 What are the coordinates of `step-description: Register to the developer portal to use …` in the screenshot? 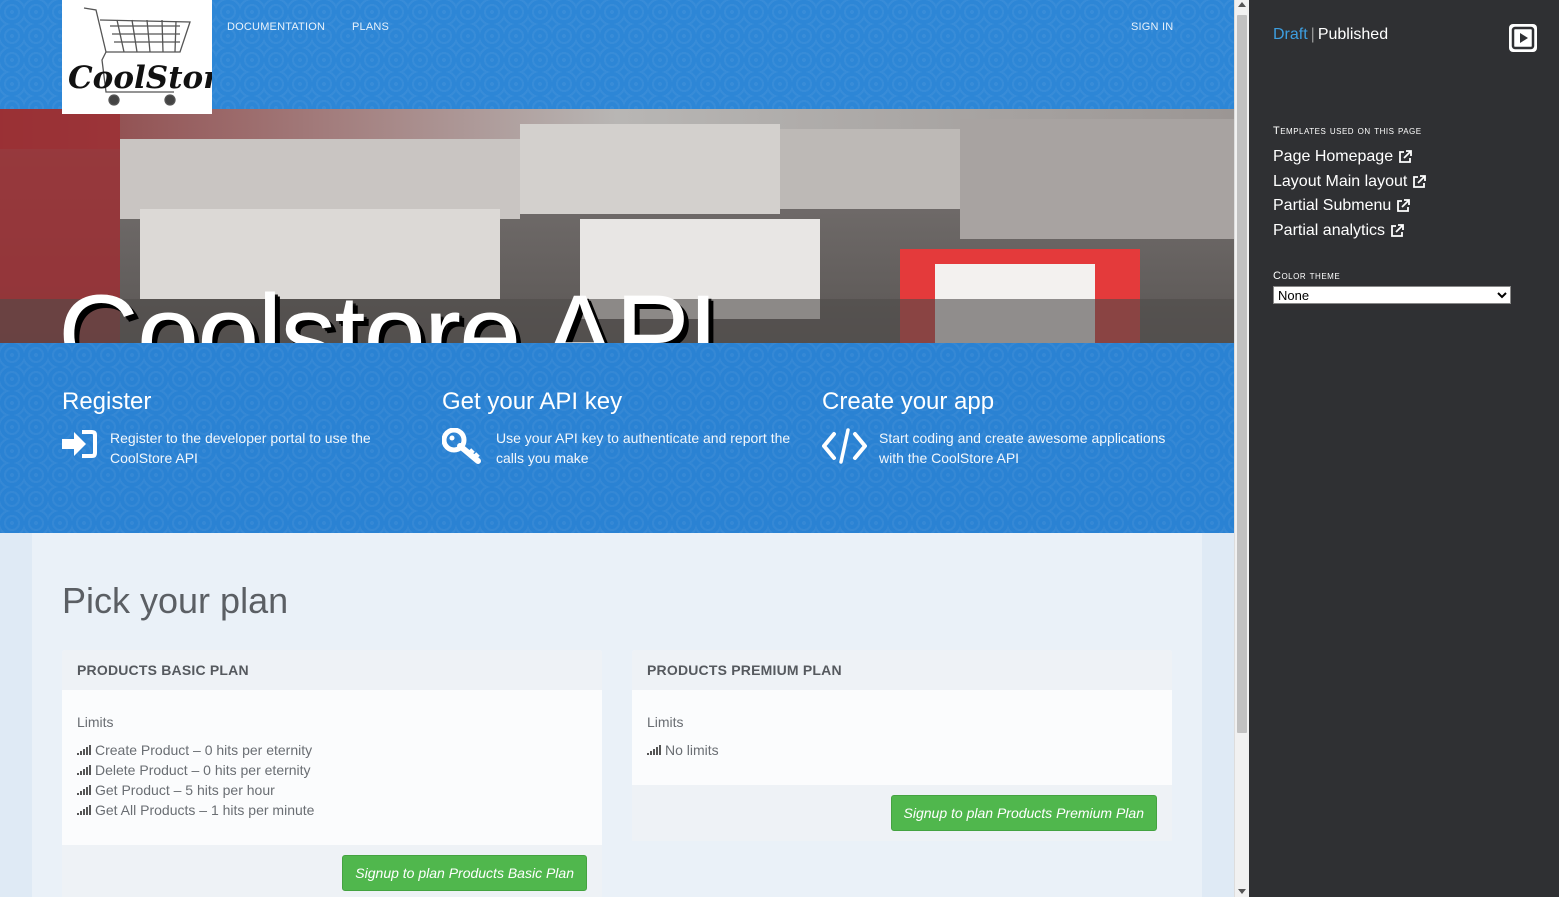 It's located at (240, 448).